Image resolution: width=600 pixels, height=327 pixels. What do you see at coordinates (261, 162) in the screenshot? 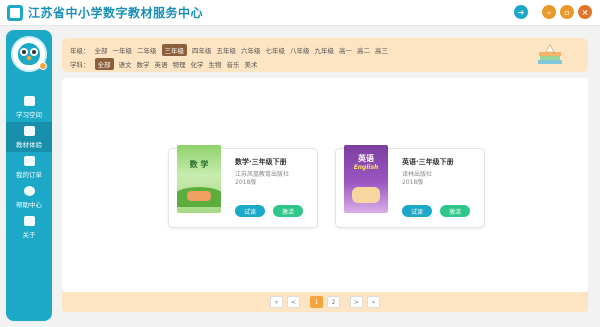
I see `book-title: 数学·三年级下册` at bounding box center [261, 162].